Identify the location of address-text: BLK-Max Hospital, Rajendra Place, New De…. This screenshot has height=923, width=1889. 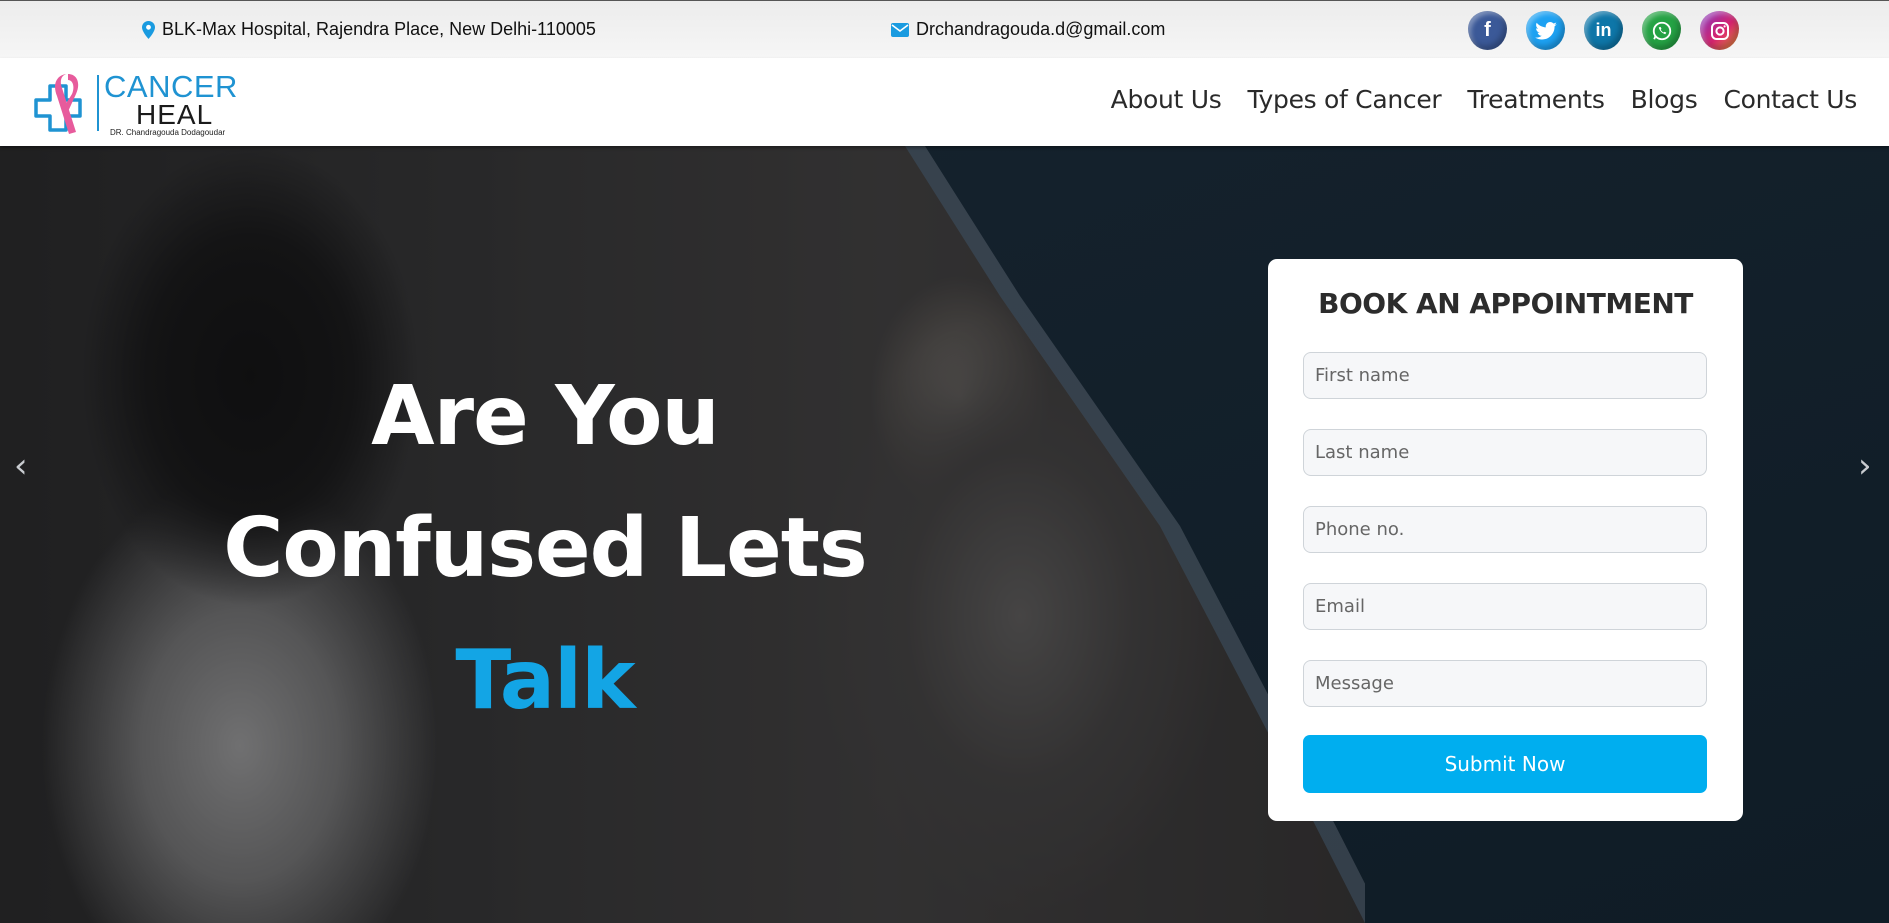
(379, 29).